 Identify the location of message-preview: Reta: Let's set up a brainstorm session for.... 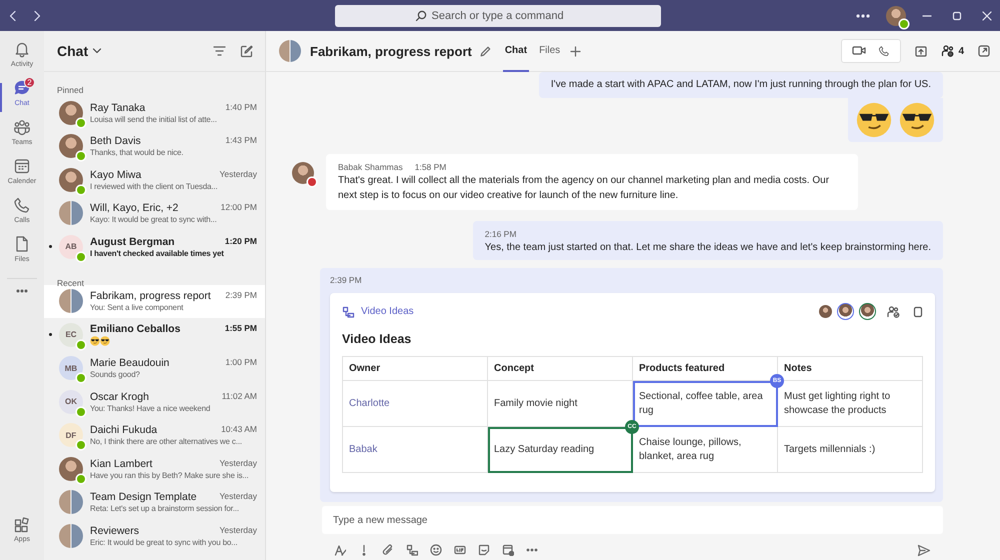
(164, 509).